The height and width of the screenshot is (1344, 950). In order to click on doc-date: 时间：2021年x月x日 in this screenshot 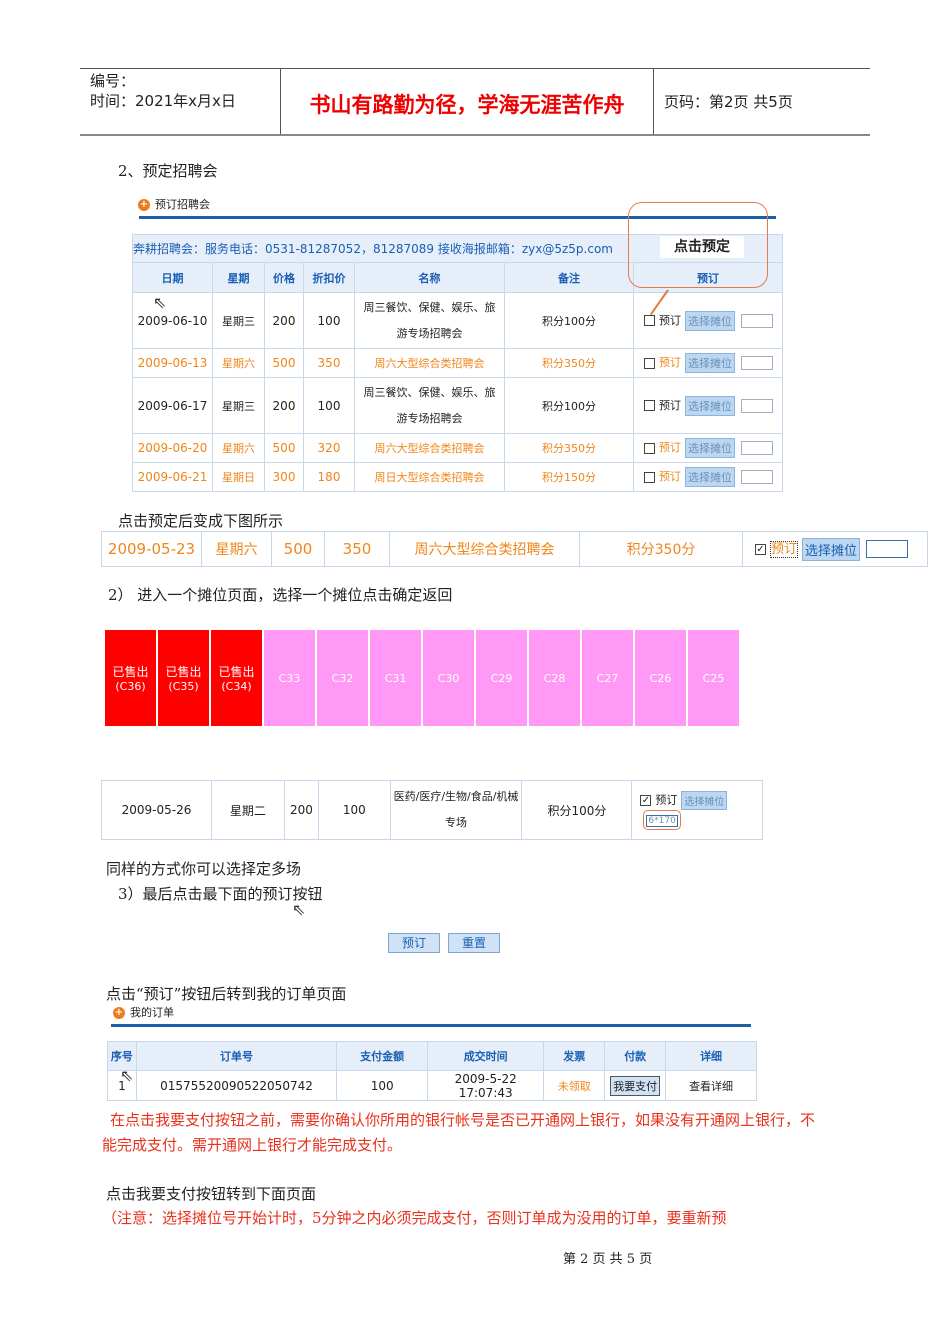, I will do `click(163, 101)`.